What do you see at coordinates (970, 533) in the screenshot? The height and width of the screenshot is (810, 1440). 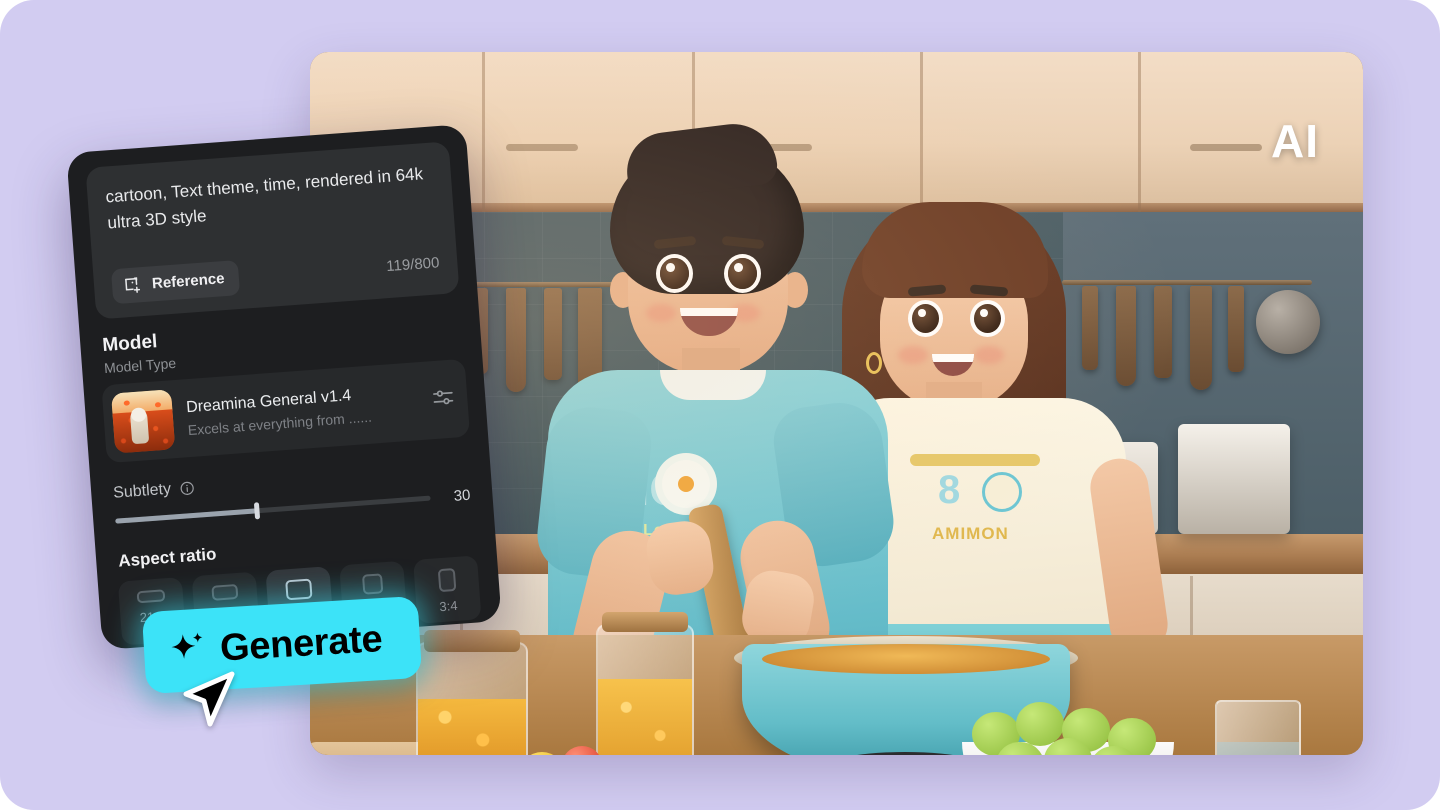 I see `girl-shirt-subtext: AMIMON` at bounding box center [970, 533].